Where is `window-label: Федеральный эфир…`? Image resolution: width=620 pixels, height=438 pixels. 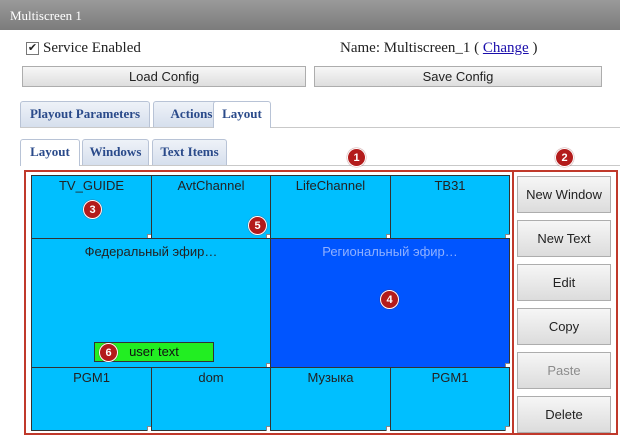 window-label: Федеральный эфир… is located at coordinates (151, 251).